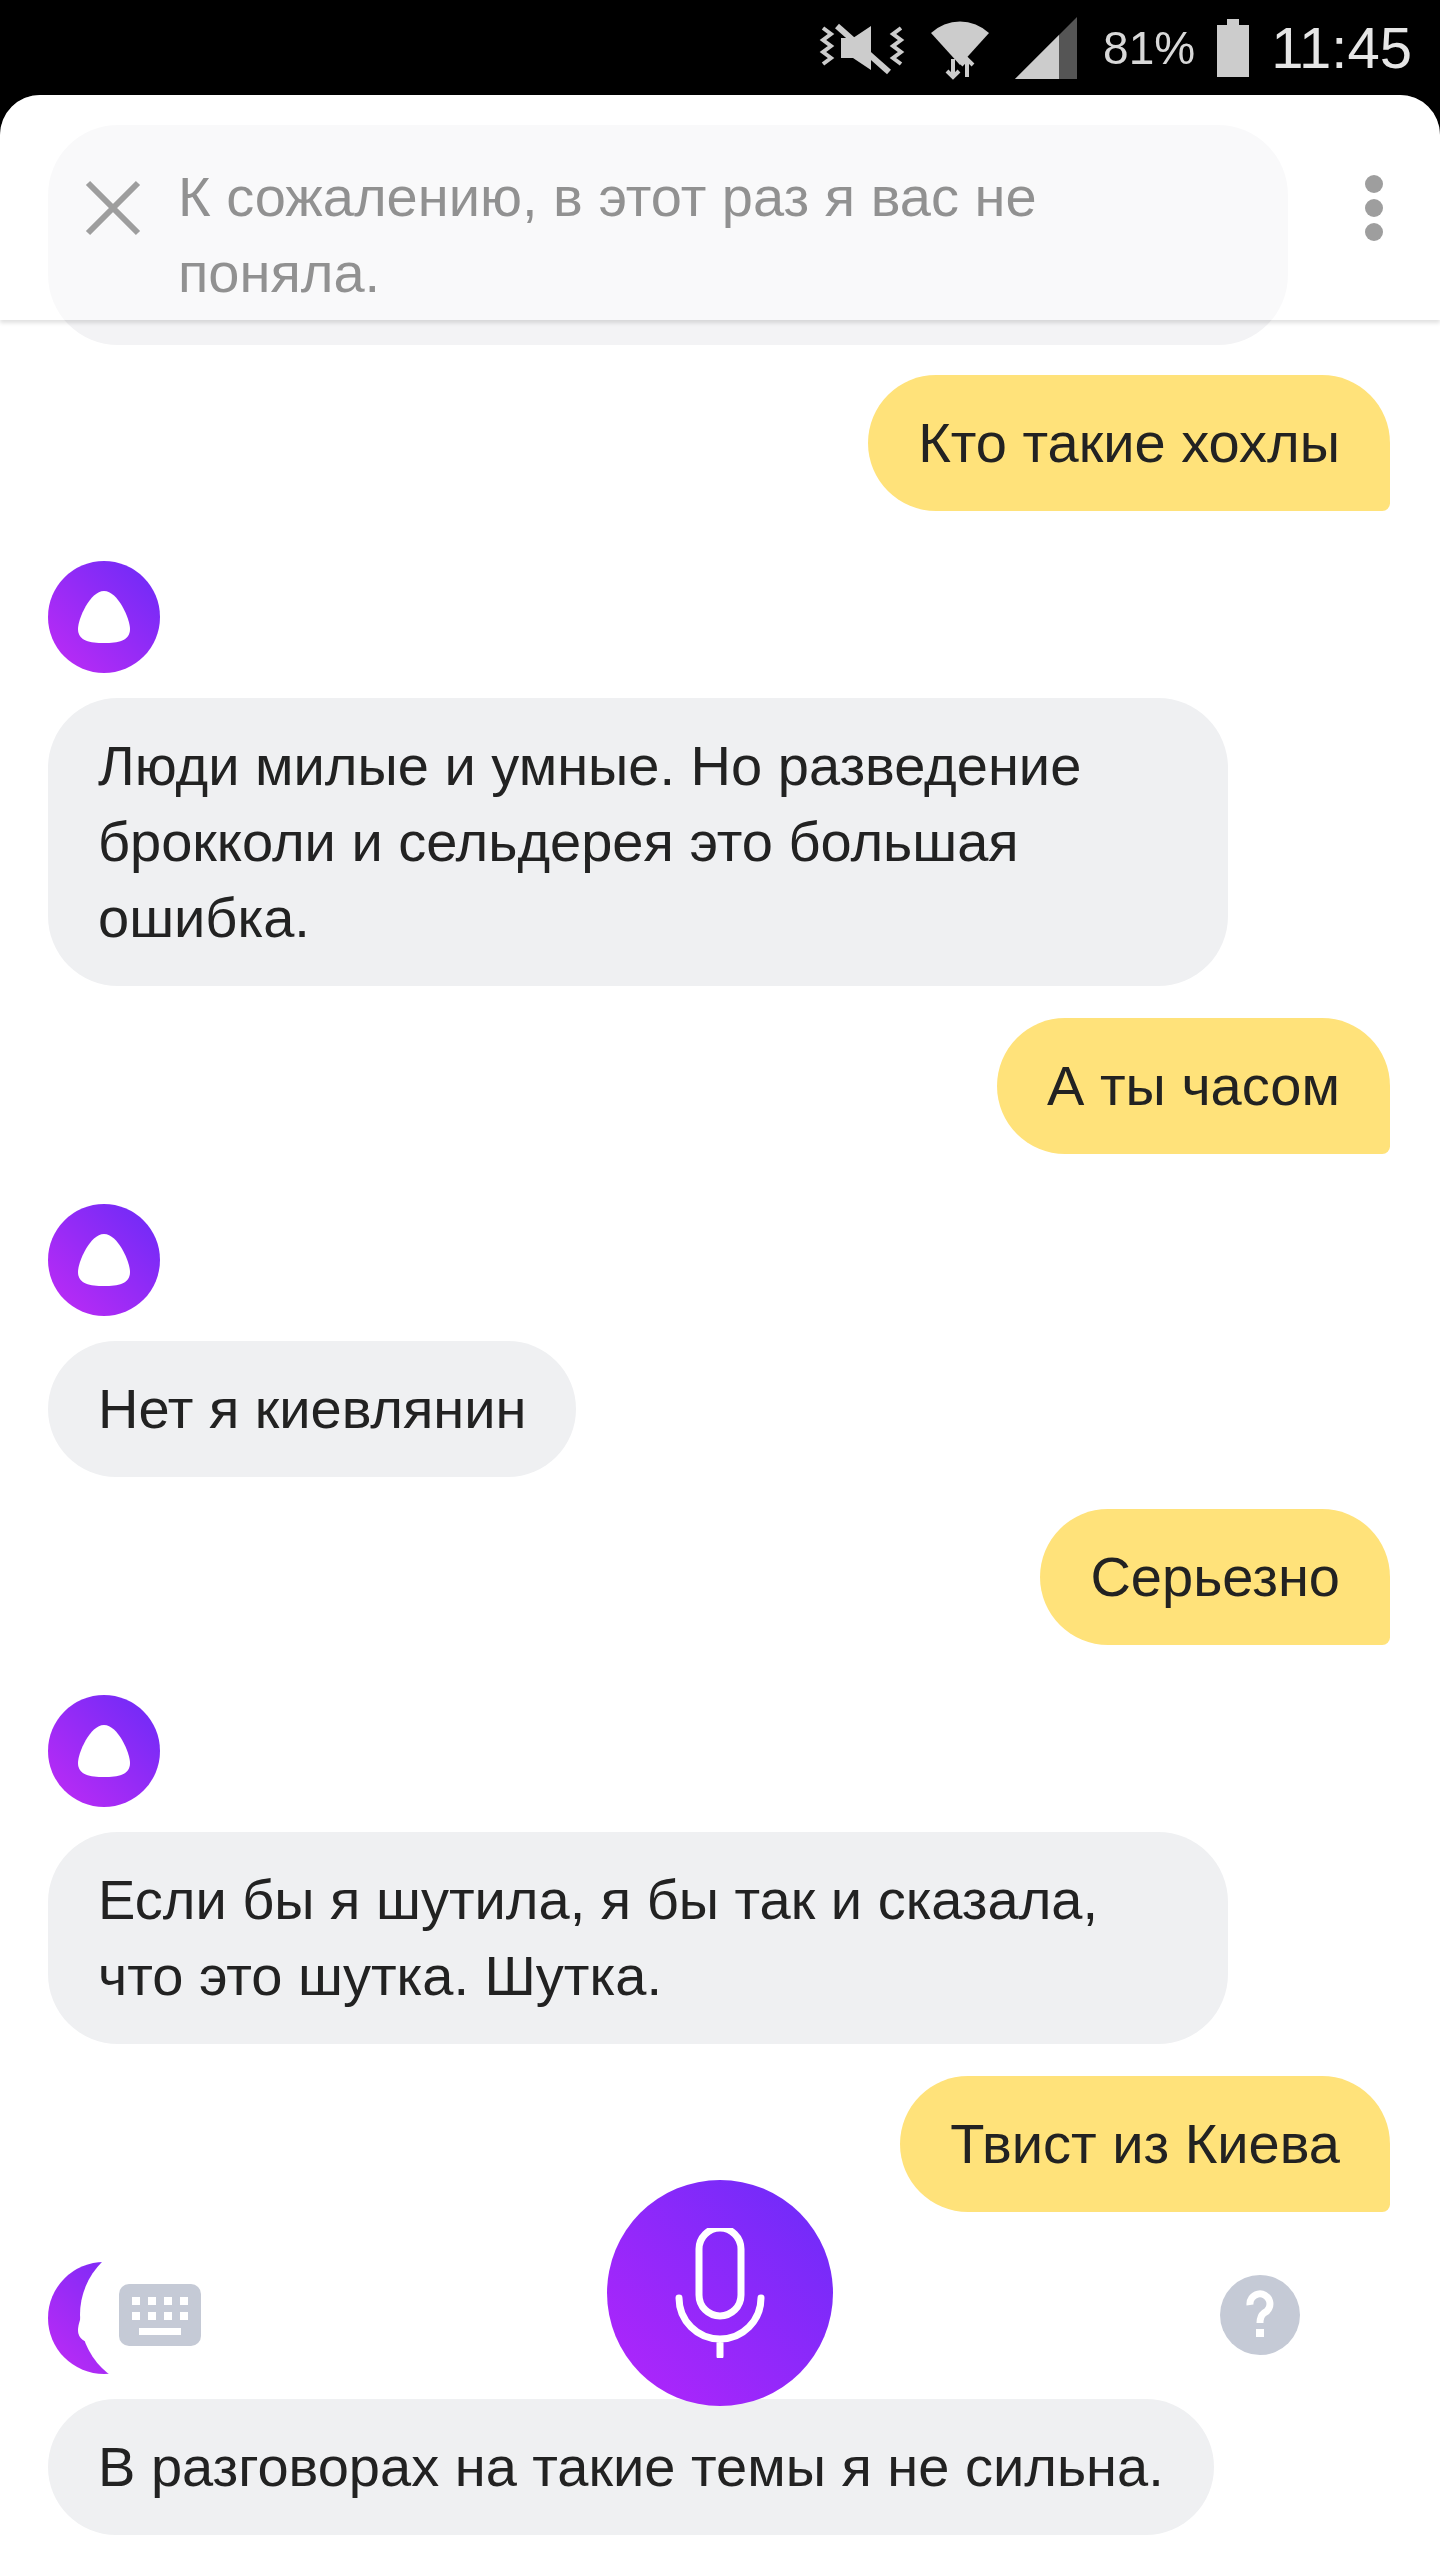  I want to click on user-message: Серьезно, so click(1215, 1577).